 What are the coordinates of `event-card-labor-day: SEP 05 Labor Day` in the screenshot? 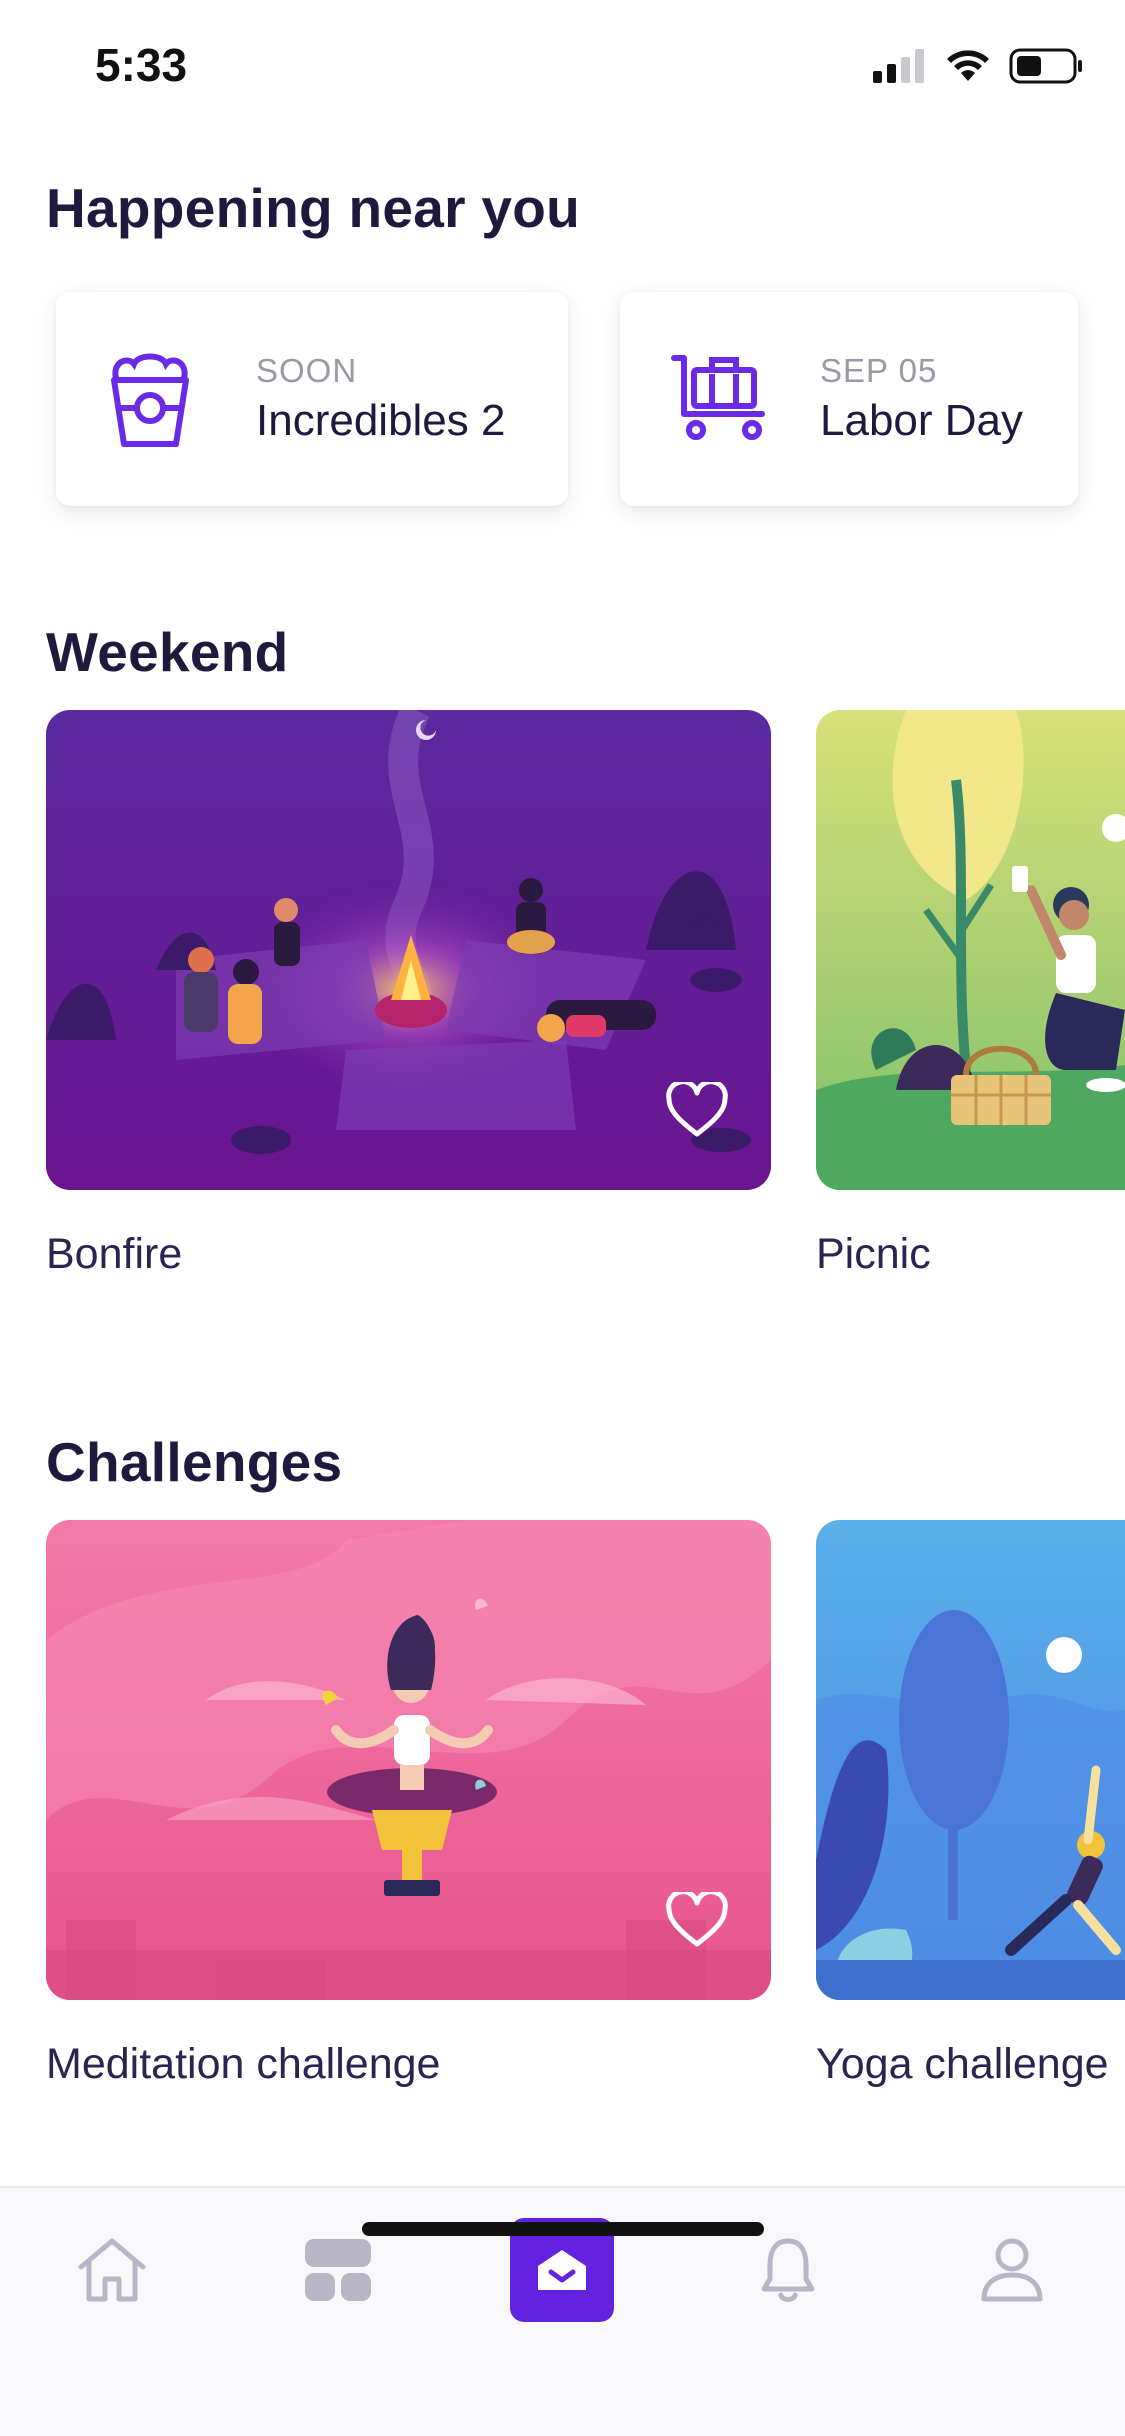 It's located at (849, 399).